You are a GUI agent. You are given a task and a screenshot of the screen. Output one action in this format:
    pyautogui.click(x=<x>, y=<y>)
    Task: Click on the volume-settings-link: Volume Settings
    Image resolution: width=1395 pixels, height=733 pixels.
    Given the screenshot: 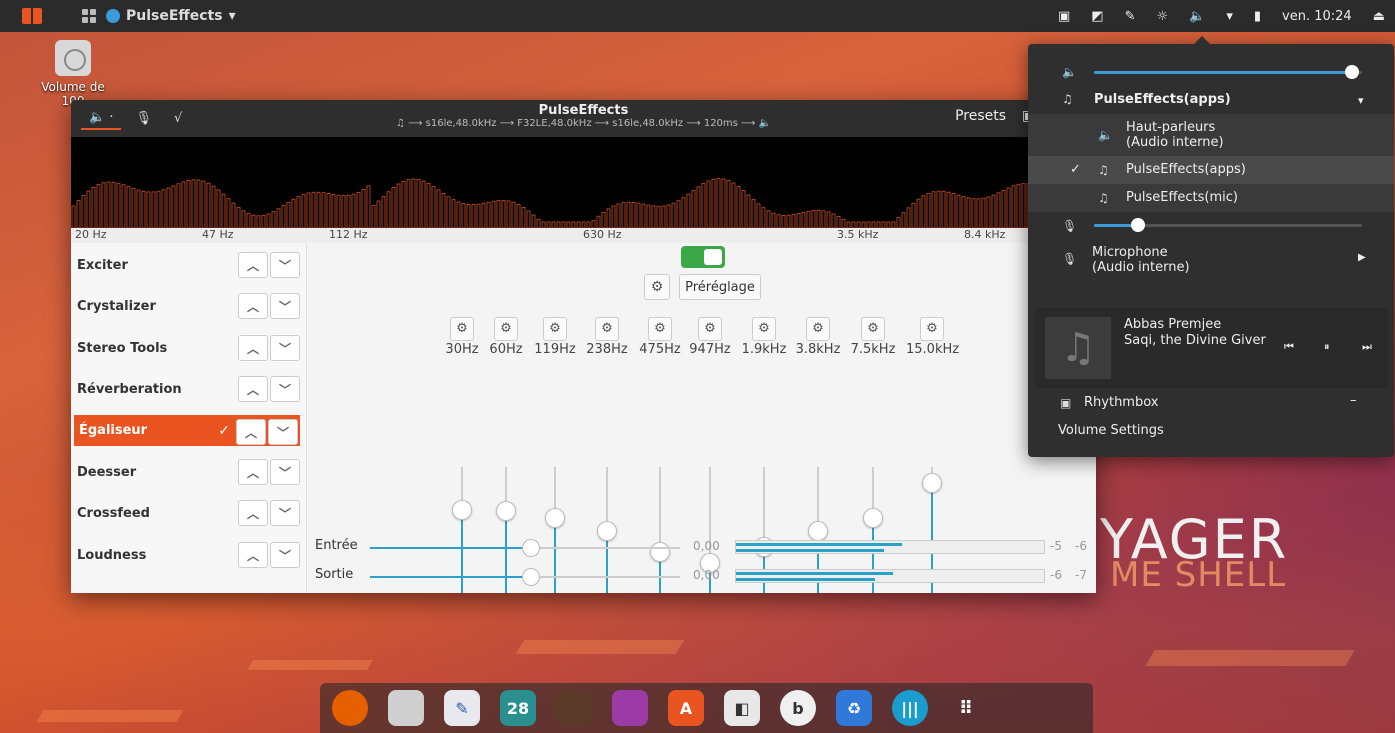 What is the action you would take?
    pyautogui.click(x=1111, y=430)
    